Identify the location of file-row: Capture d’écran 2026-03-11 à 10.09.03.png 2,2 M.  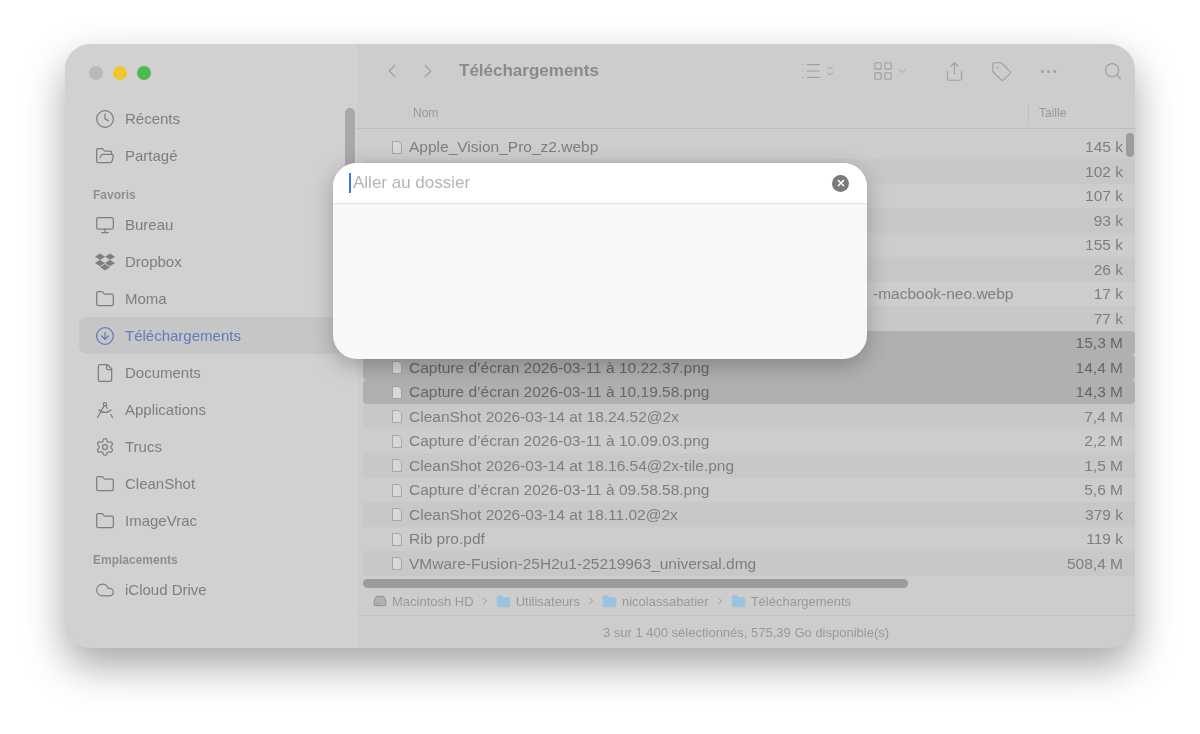
(749, 441).